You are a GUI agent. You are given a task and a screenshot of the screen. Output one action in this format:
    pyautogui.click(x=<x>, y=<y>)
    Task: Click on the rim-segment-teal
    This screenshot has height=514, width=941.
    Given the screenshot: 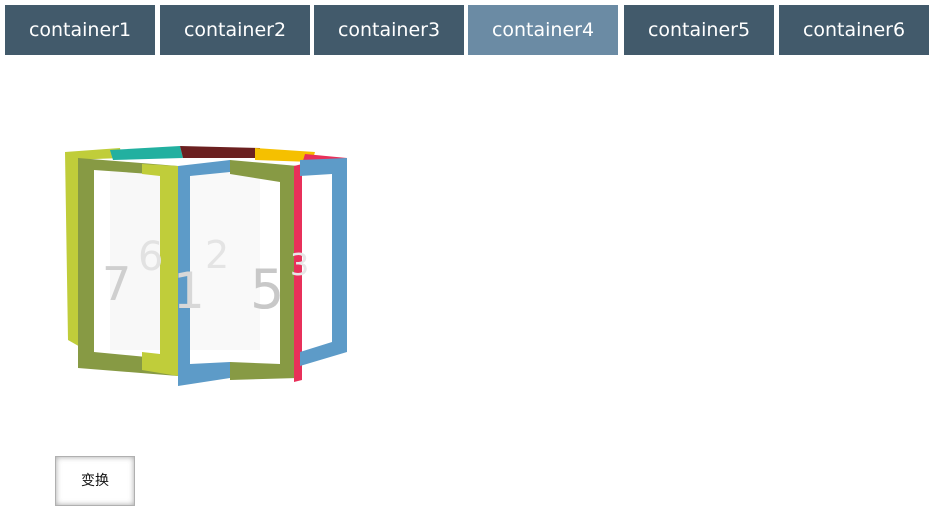 What is the action you would take?
    pyautogui.click(x=146, y=153)
    